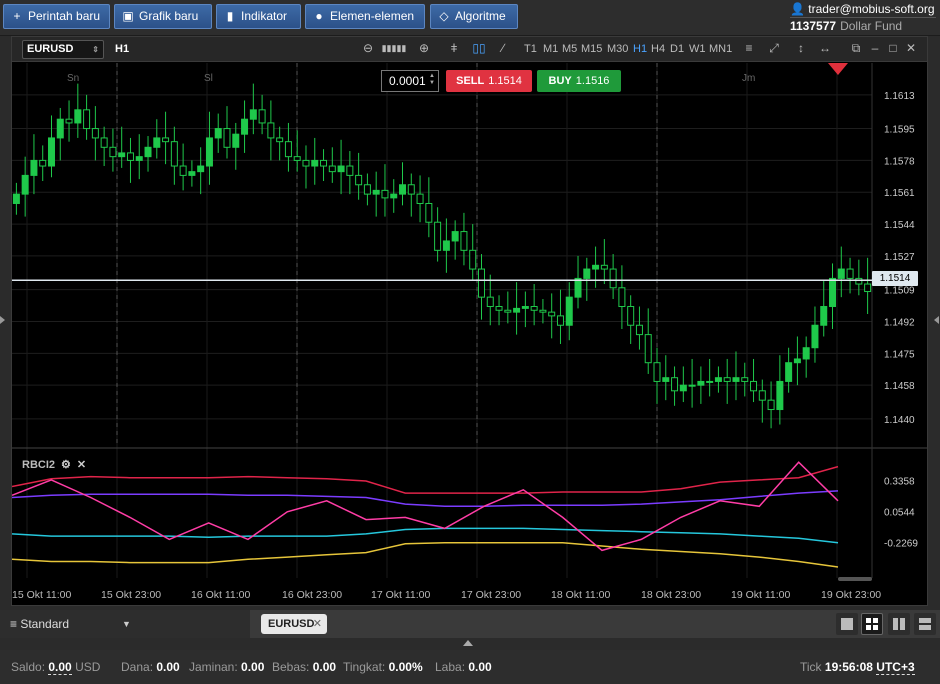 The height and width of the screenshot is (684, 940). What do you see at coordinates (825, 48) in the screenshot?
I see `horizontal-scale-icon: ↔` at bounding box center [825, 48].